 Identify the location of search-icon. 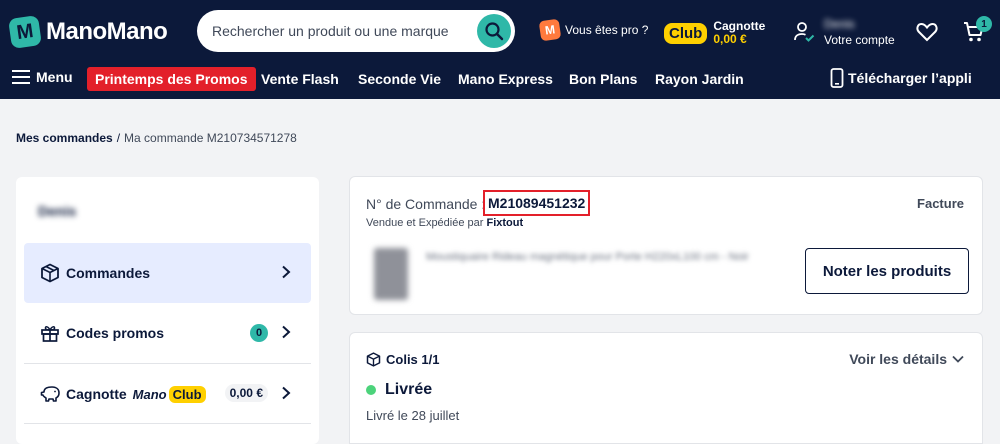
(494, 31).